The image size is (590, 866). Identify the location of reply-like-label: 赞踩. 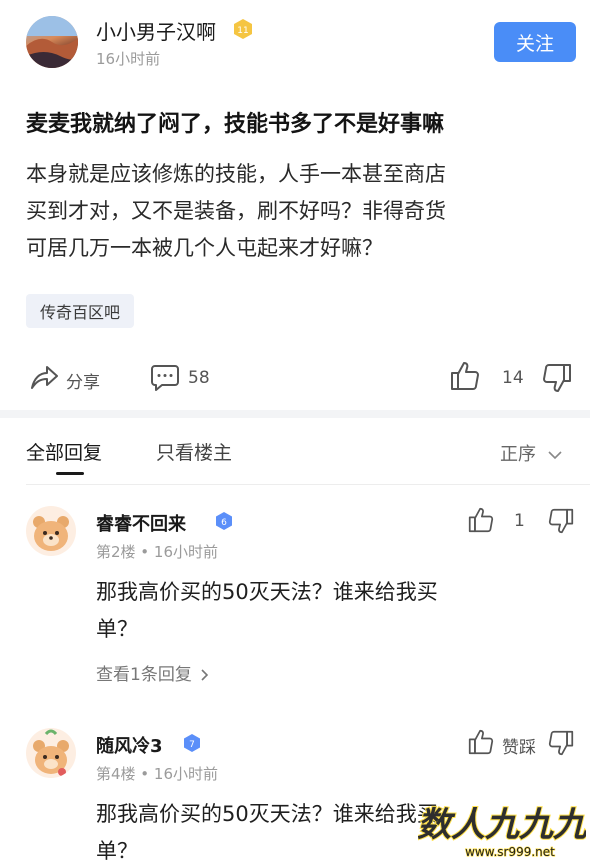
(519, 748).